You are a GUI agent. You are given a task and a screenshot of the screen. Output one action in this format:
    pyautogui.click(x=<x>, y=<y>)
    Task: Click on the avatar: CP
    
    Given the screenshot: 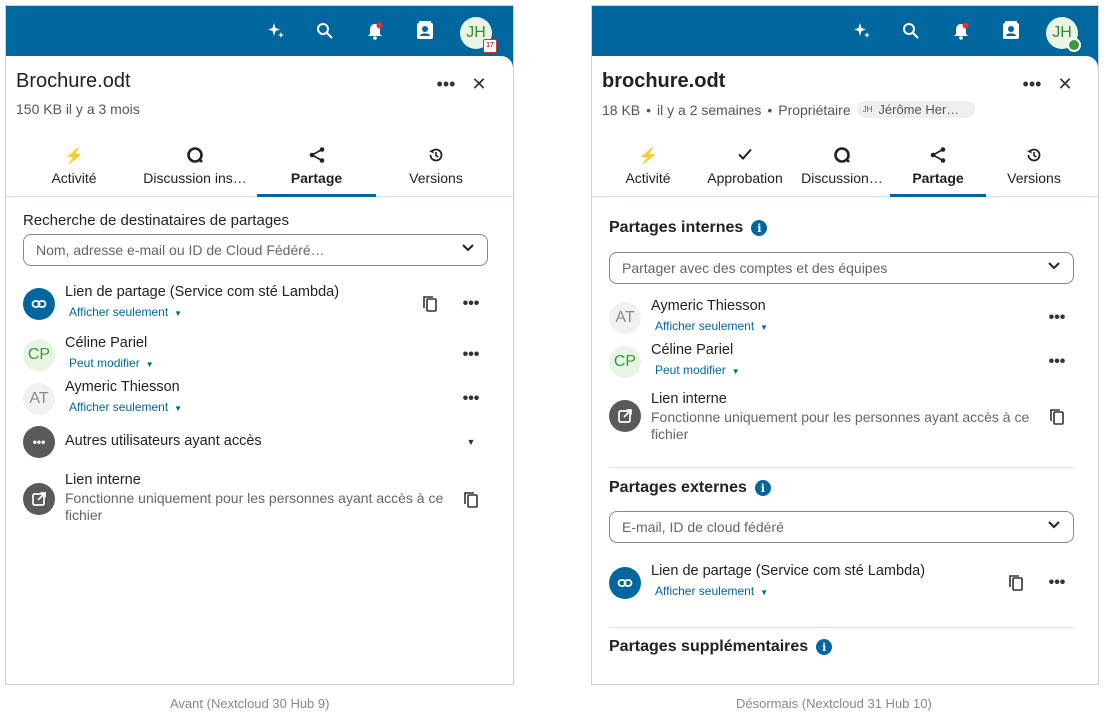 What is the action you would take?
    pyautogui.click(x=39, y=355)
    